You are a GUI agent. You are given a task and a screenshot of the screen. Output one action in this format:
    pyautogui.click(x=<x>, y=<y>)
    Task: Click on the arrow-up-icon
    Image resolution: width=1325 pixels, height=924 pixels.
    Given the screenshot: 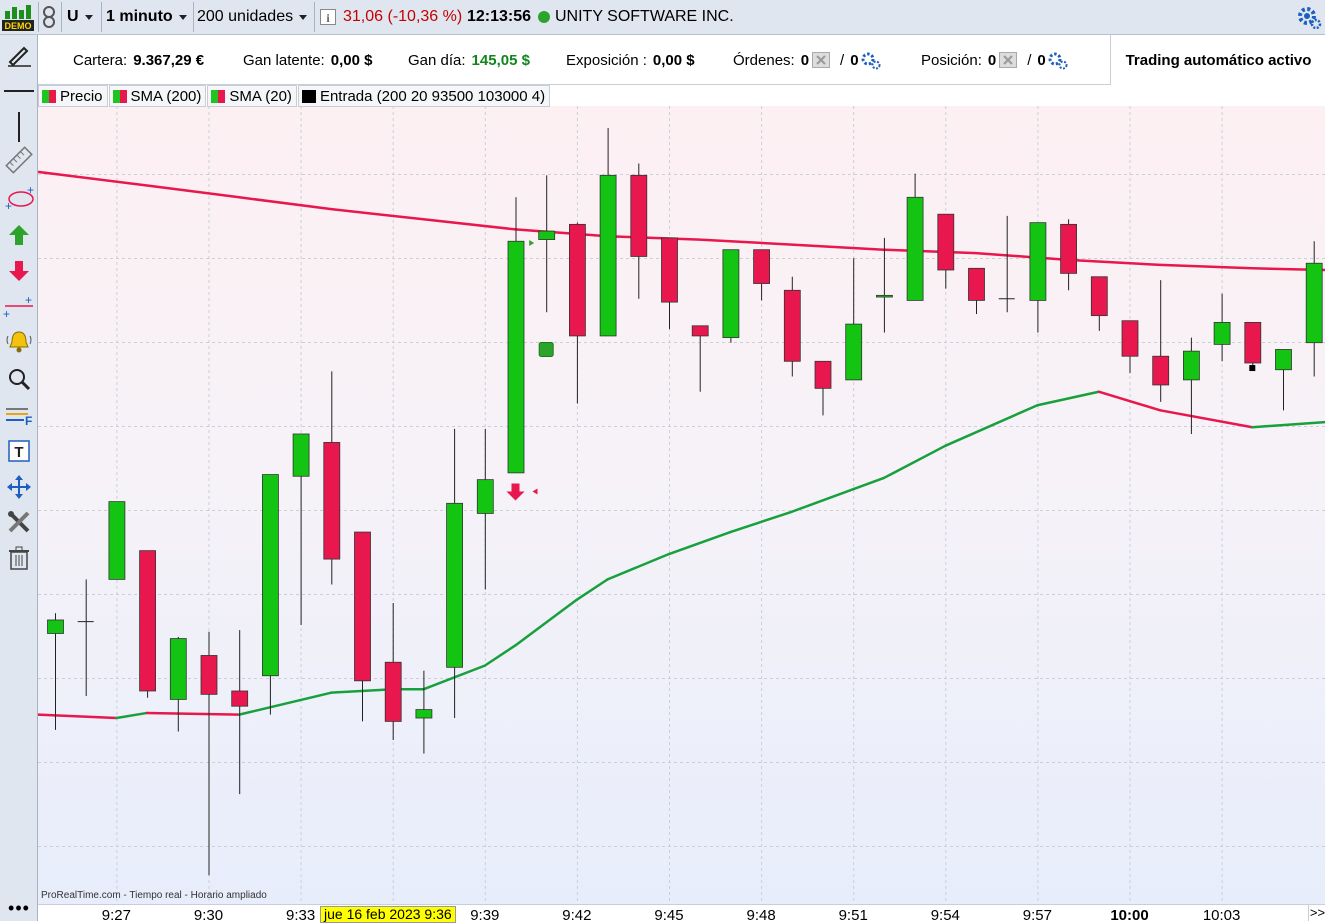 What is the action you would take?
    pyautogui.click(x=19, y=235)
    